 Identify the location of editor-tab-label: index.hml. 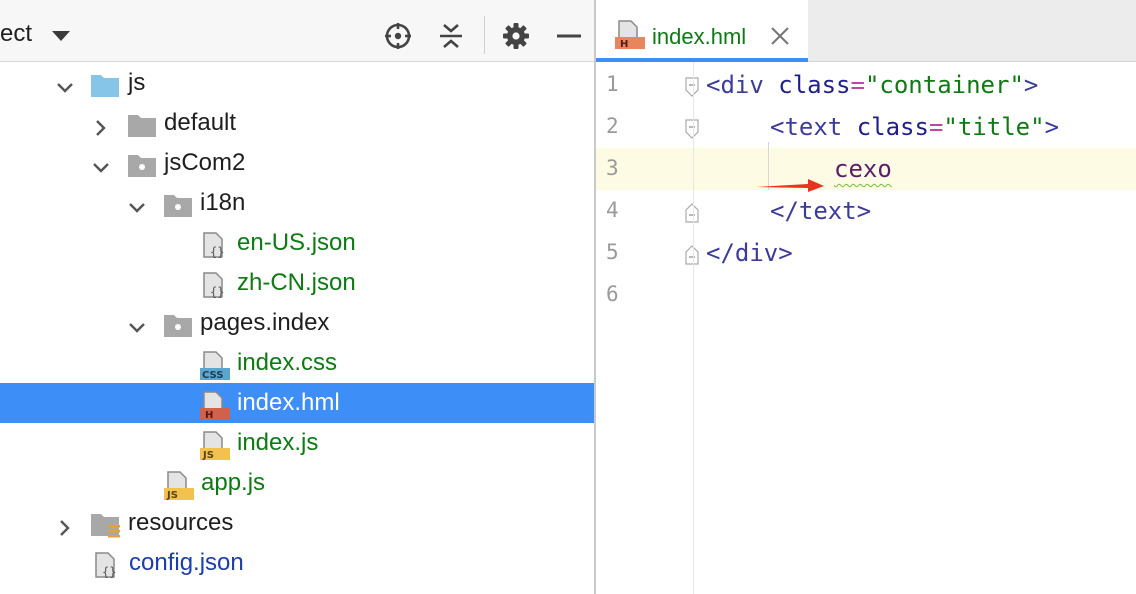
(699, 36).